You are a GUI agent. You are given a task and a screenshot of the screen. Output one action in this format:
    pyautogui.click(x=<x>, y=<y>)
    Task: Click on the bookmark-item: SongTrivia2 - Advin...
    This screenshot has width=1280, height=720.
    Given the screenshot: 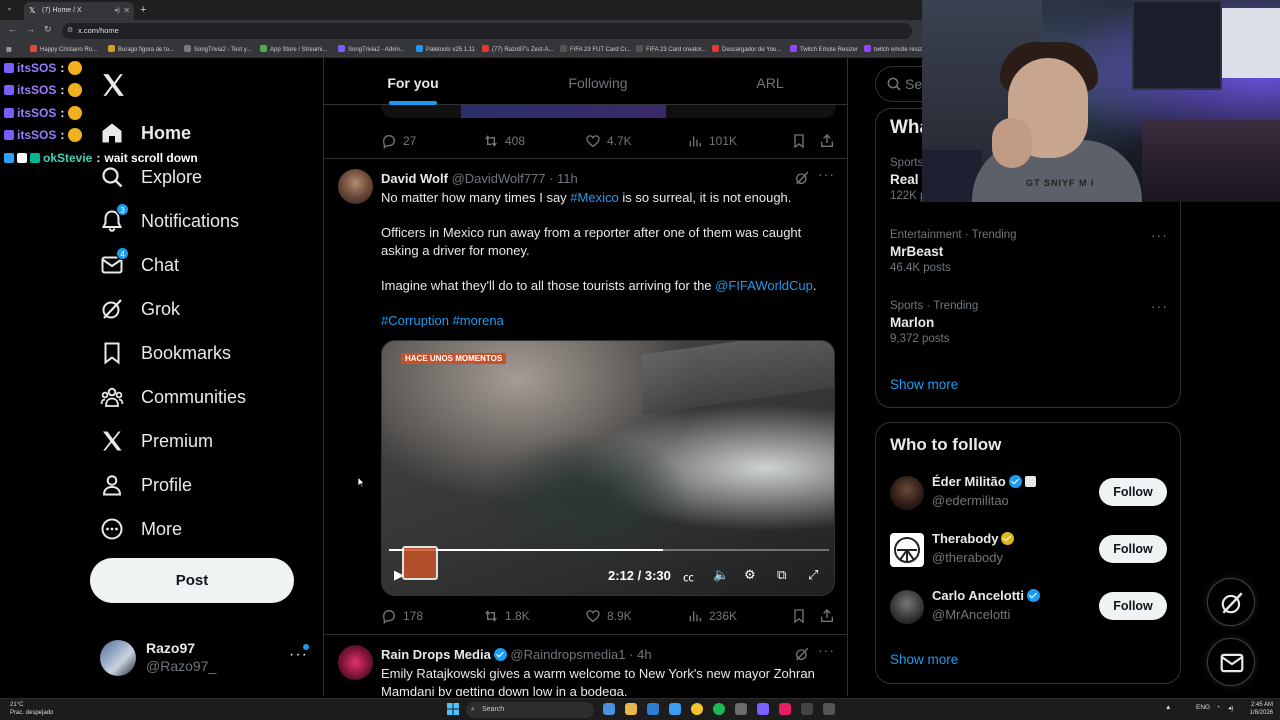 What is the action you would take?
    pyautogui.click(x=371, y=50)
    